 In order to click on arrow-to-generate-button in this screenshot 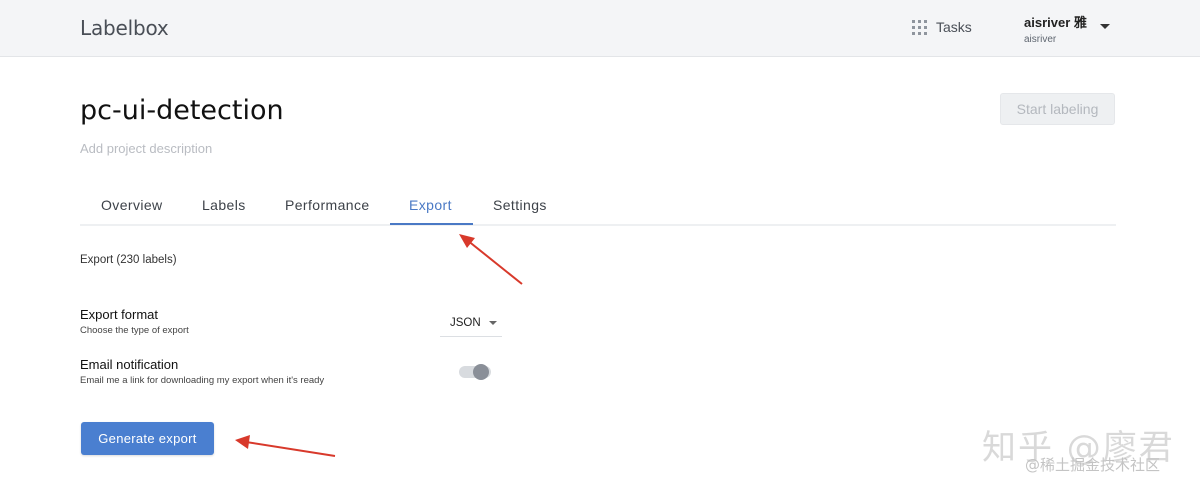, I will do `click(285, 446)`.